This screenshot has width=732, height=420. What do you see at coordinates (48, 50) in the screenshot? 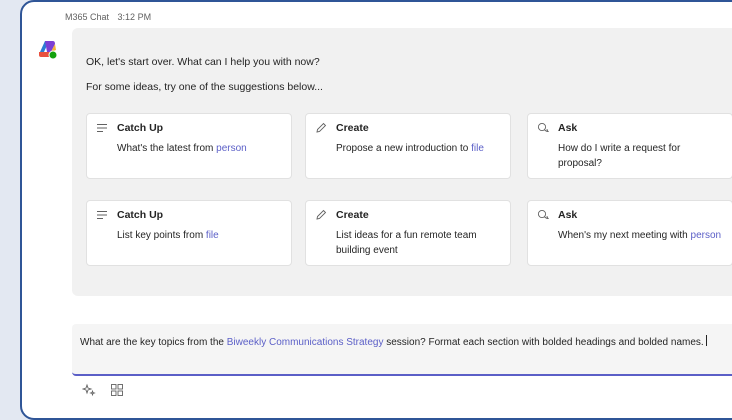
I see `copilot-logo-icon` at bounding box center [48, 50].